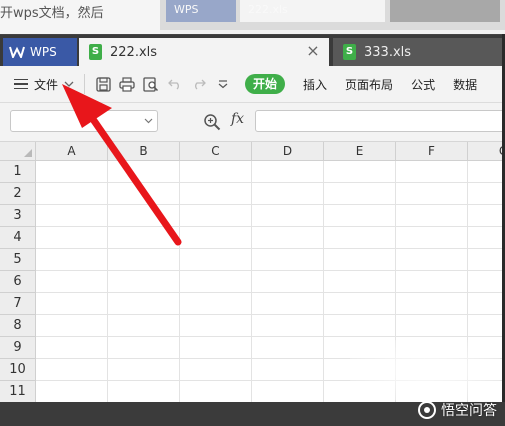  Describe the element at coordinates (18, 348) in the screenshot. I see `row-header: 9` at that location.